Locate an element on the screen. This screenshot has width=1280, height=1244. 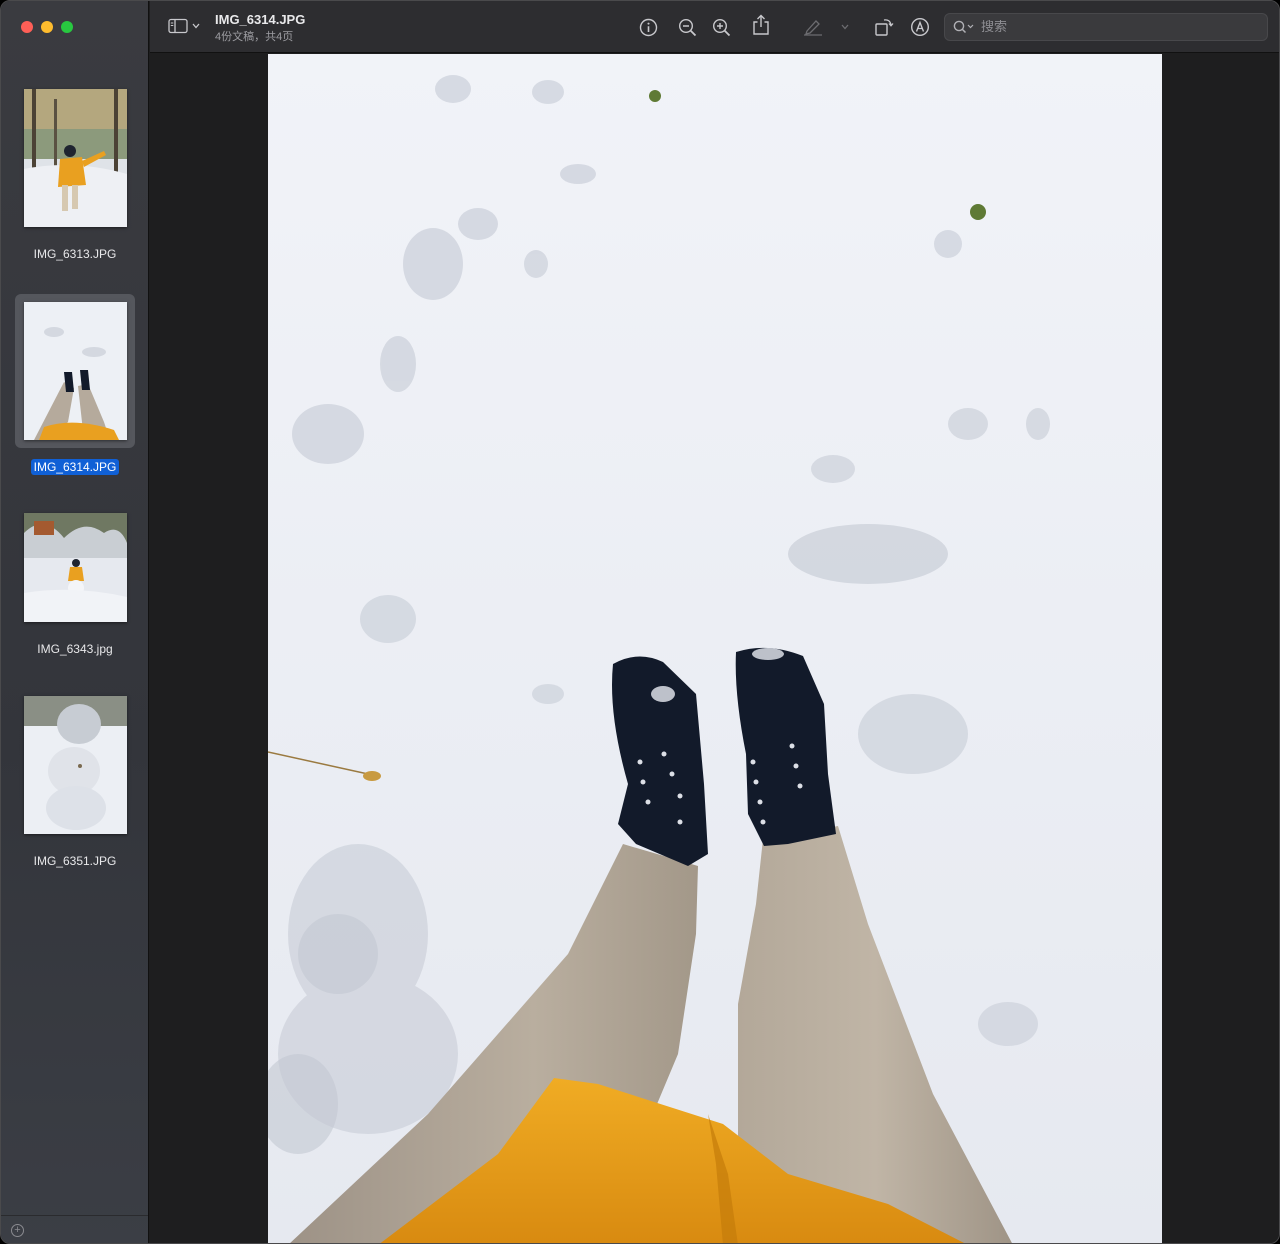
thumbnail-item-selected: IMG_6314.JPG is located at coordinates (75, 385).